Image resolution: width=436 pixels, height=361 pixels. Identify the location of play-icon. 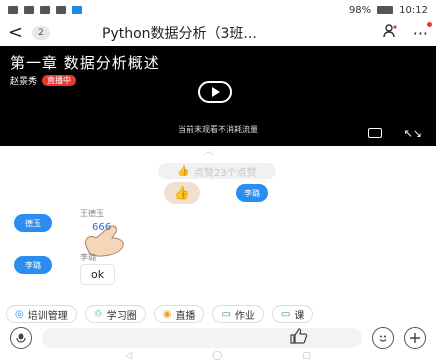
(216, 92).